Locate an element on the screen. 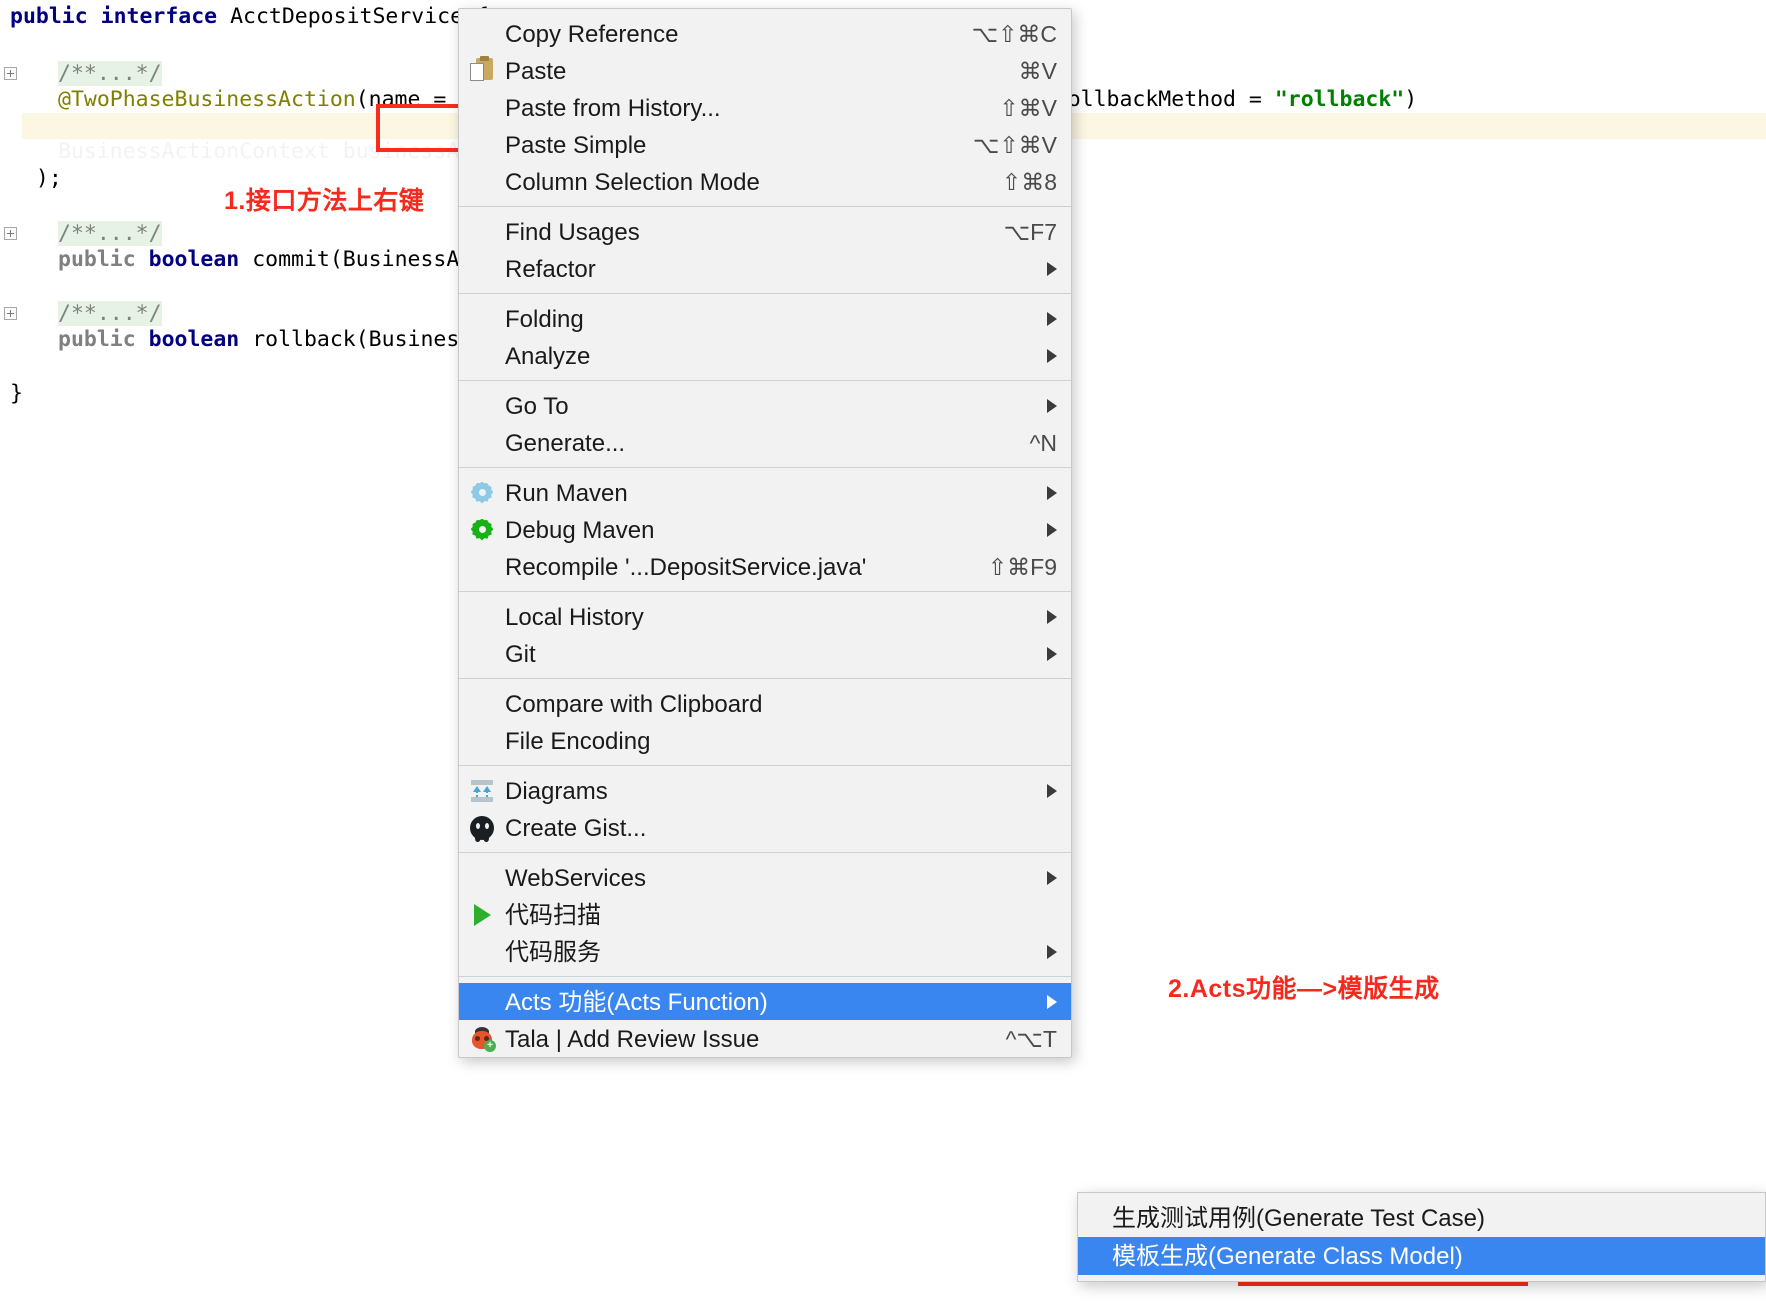 The height and width of the screenshot is (1302, 1766). menu-item-paste-simple: Paste Simple ⌥⇧⌘V is located at coordinates (765, 144).